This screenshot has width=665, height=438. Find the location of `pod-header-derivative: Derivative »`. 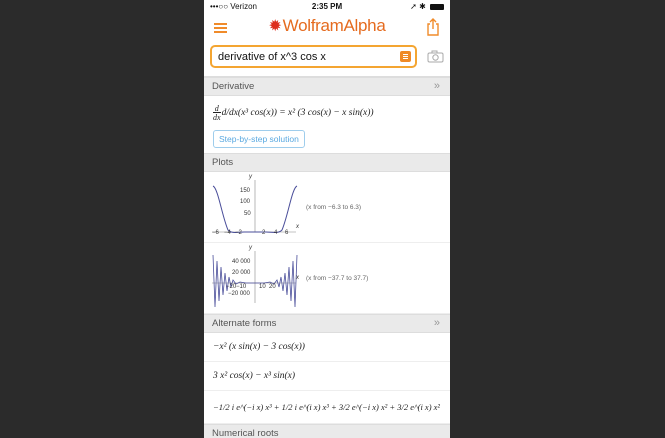

pod-header-derivative: Derivative » is located at coordinates (327, 86).